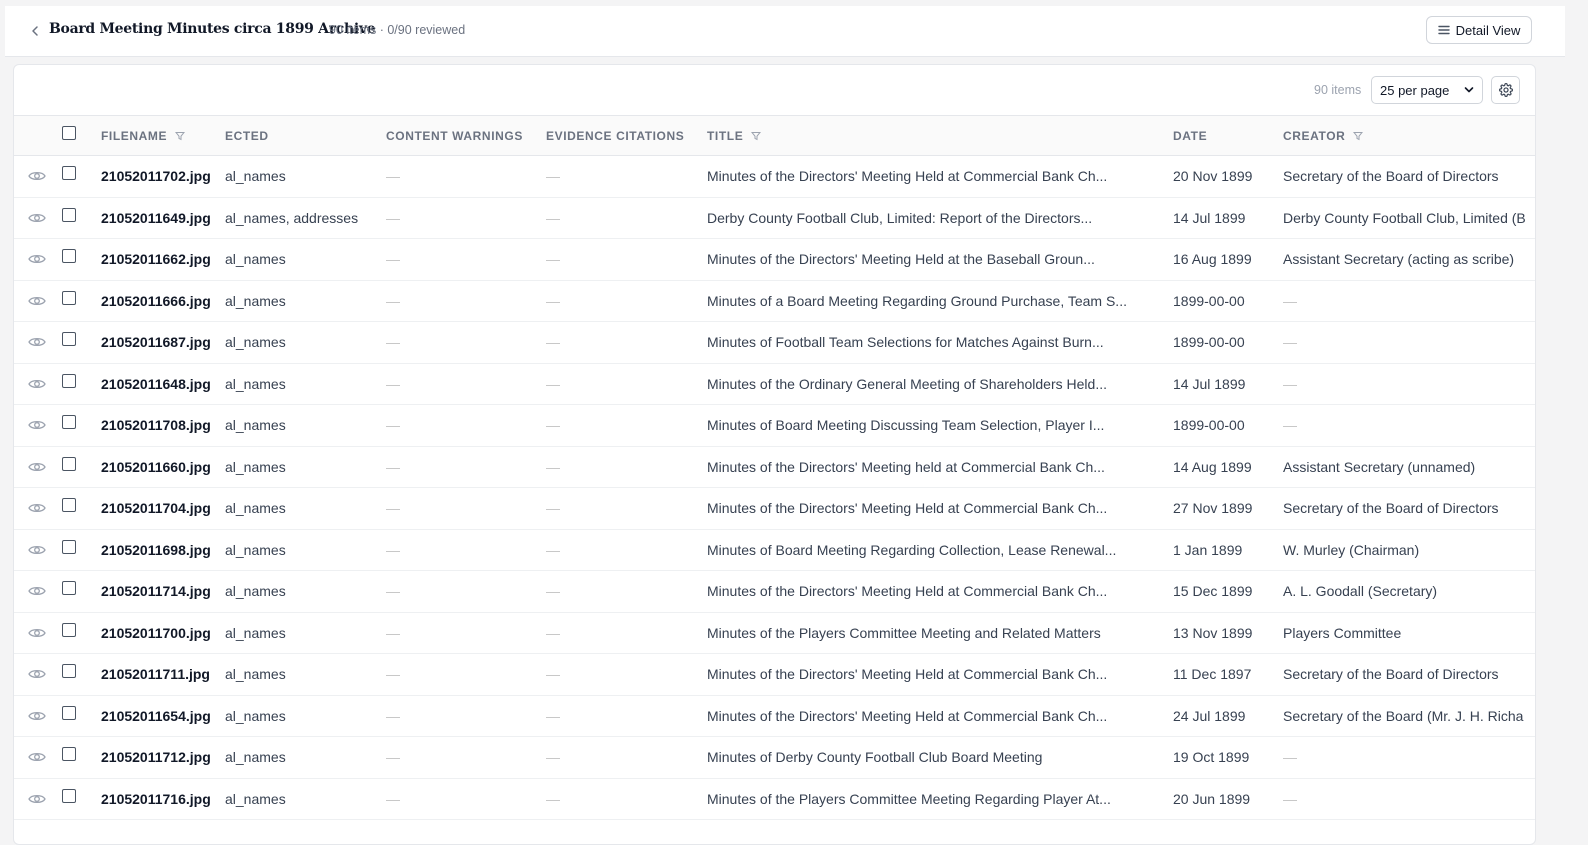 This screenshot has height=845, width=1588. Describe the element at coordinates (1505, 90) in the screenshot. I see `table-settings-button` at that location.